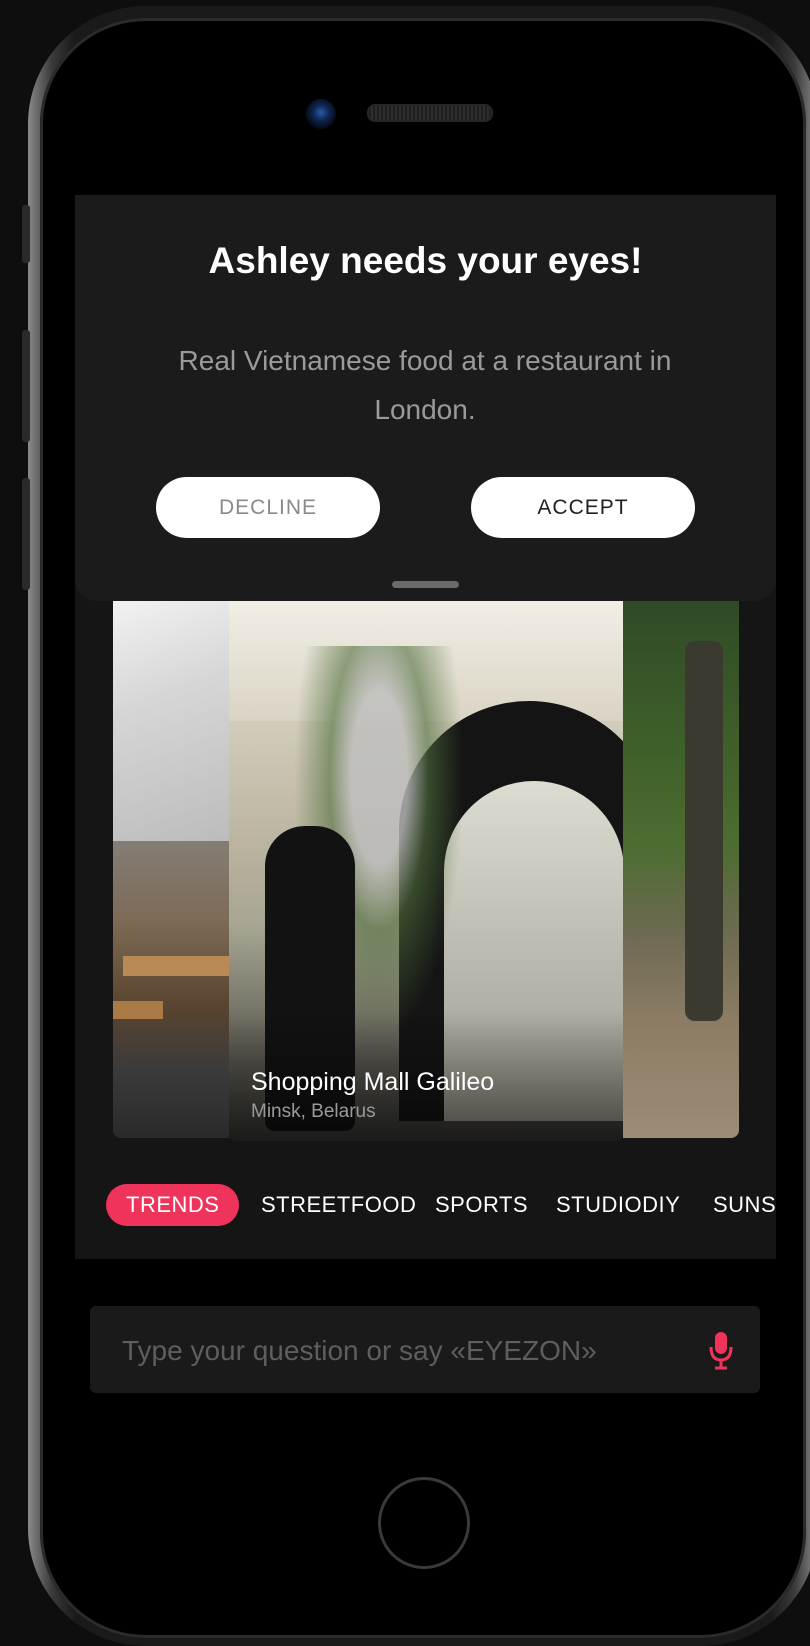  What do you see at coordinates (173, 1205) in the screenshot?
I see `tab-trends: TRENDS` at bounding box center [173, 1205].